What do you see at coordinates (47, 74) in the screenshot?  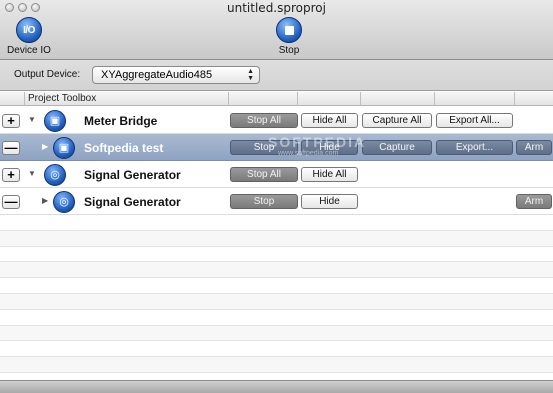 I see `output-device-label: Output Device:` at bounding box center [47, 74].